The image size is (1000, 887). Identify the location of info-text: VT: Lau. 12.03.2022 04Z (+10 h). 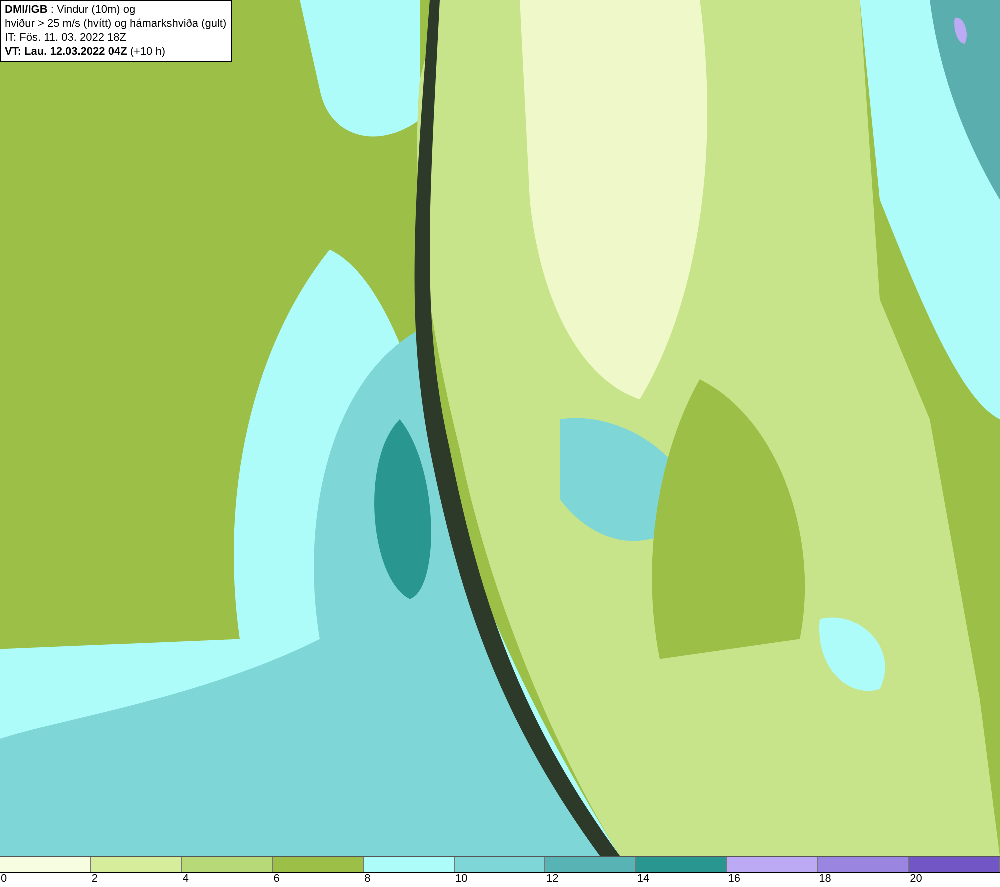
(86, 52).